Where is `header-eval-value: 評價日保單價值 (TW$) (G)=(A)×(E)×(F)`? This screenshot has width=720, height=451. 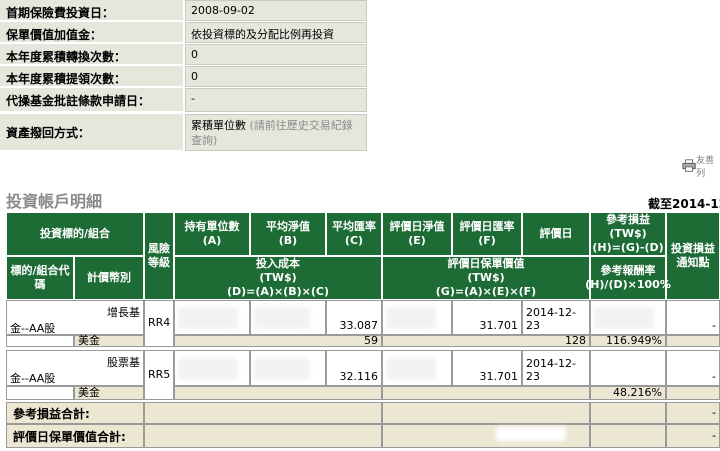
header-eval-value: 評價日保單價值 (TW$) (G)=(A)×(E)×(F) is located at coordinates (486, 278).